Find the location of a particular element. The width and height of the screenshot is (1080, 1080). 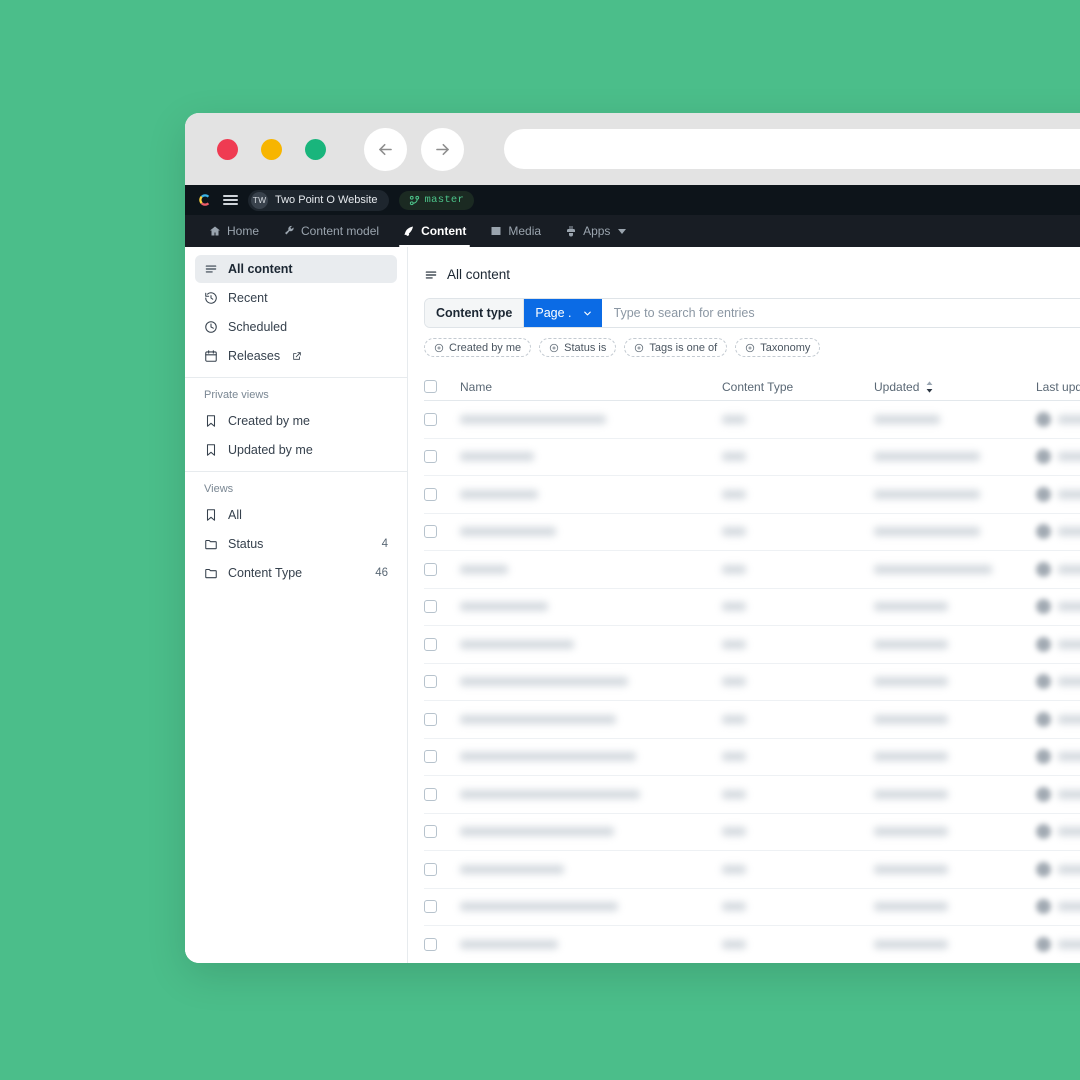

column-header-content-type: Content Type is located at coordinates (798, 387).